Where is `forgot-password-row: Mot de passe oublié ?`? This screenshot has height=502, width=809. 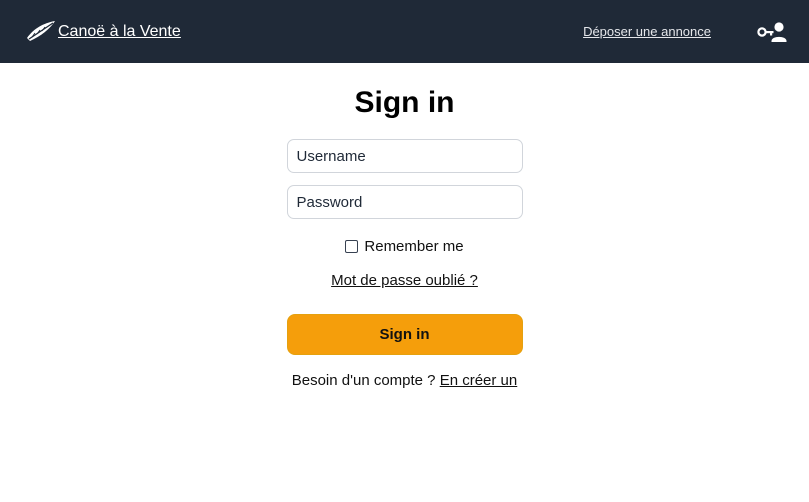 forgot-password-row: Mot de passe oublié ? is located at coordinates (405, 280).